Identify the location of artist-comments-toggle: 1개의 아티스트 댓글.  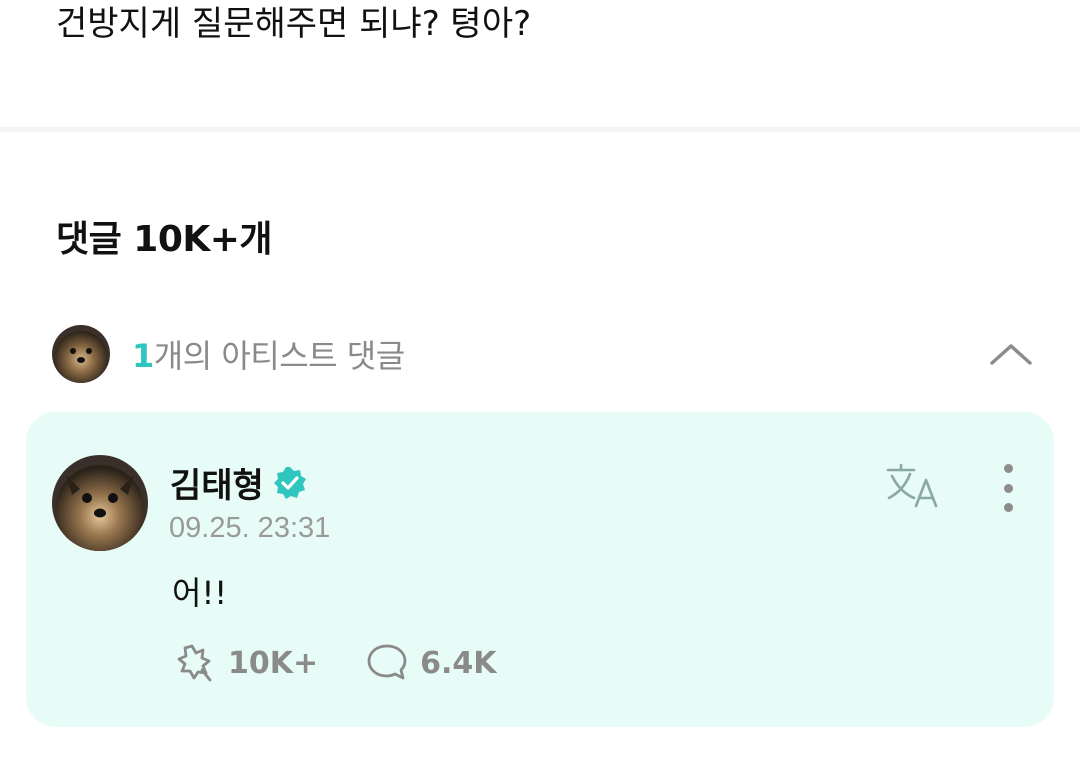
(552, 354).